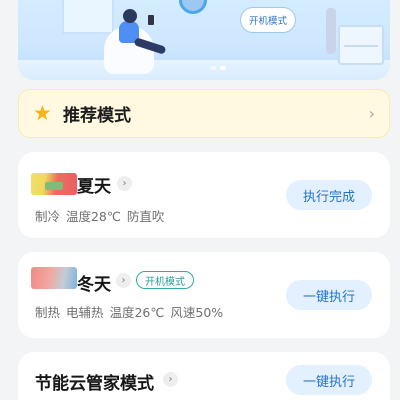  Describe the element at coordinates (361, 45) in the screenshot. I see `cabinet-illustration` at that location.